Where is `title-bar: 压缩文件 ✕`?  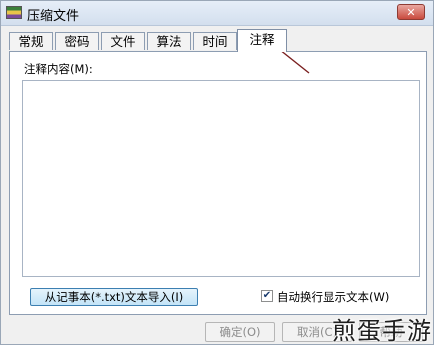 title-bar: 压缩文件 ✕ is located at coordinates (217, 13).